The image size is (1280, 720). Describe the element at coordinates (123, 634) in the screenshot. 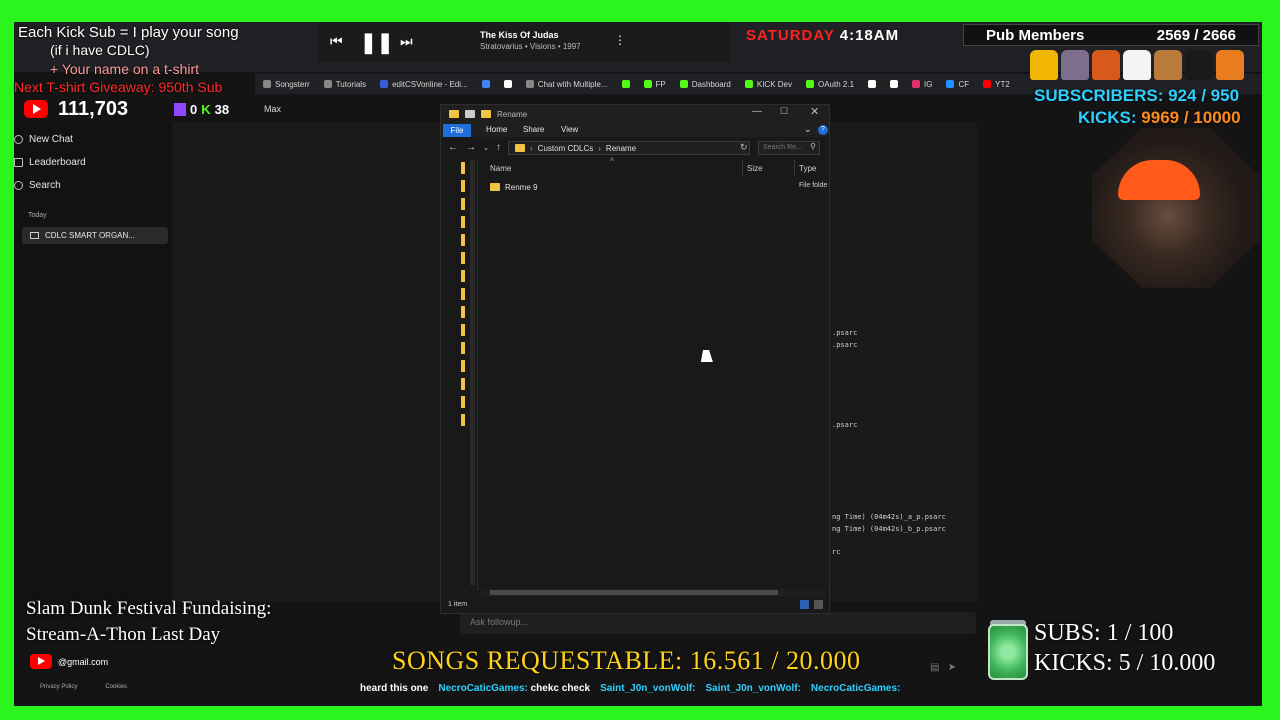

I see `fundraiser-subtitle: Stream-A-Thon Last Day` at that location.